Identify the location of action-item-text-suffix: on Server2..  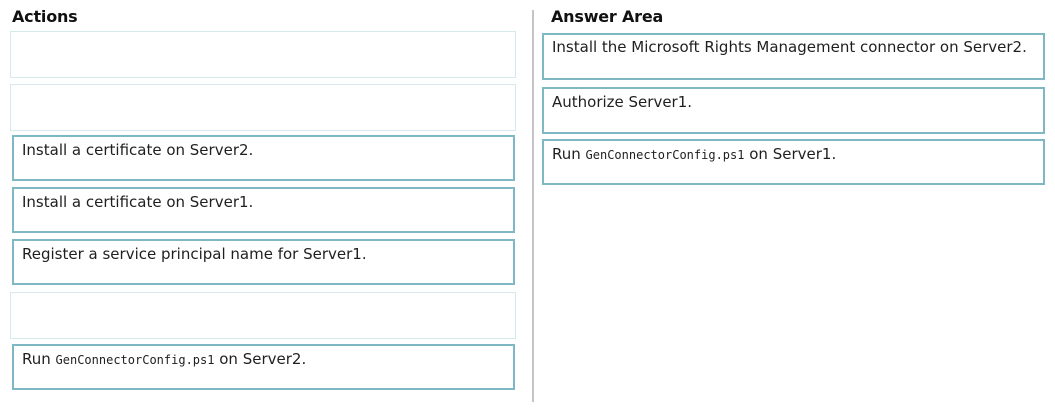
(260, 359).